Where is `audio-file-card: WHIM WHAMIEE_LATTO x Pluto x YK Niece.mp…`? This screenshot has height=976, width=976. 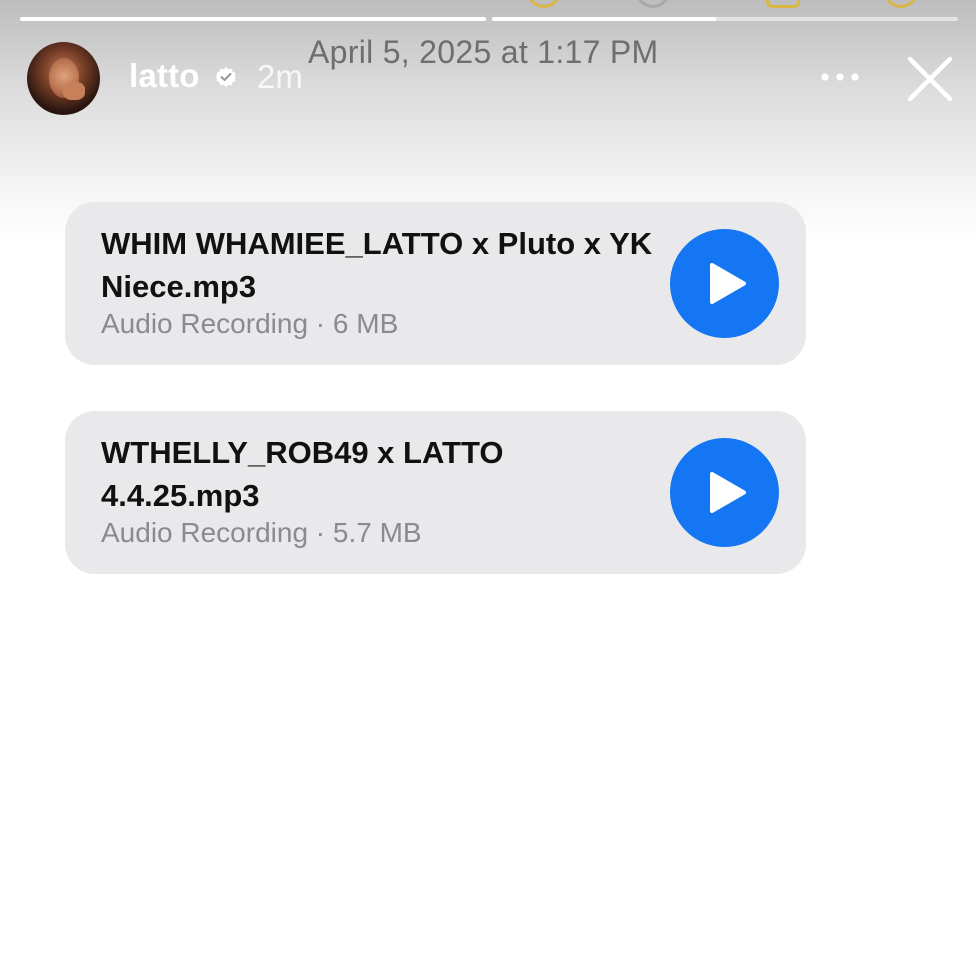
audio-file-card: WHIM WHAMIEE_LATTO x Pluto x YK Niece.mp… is located at coordinates (435, 283).